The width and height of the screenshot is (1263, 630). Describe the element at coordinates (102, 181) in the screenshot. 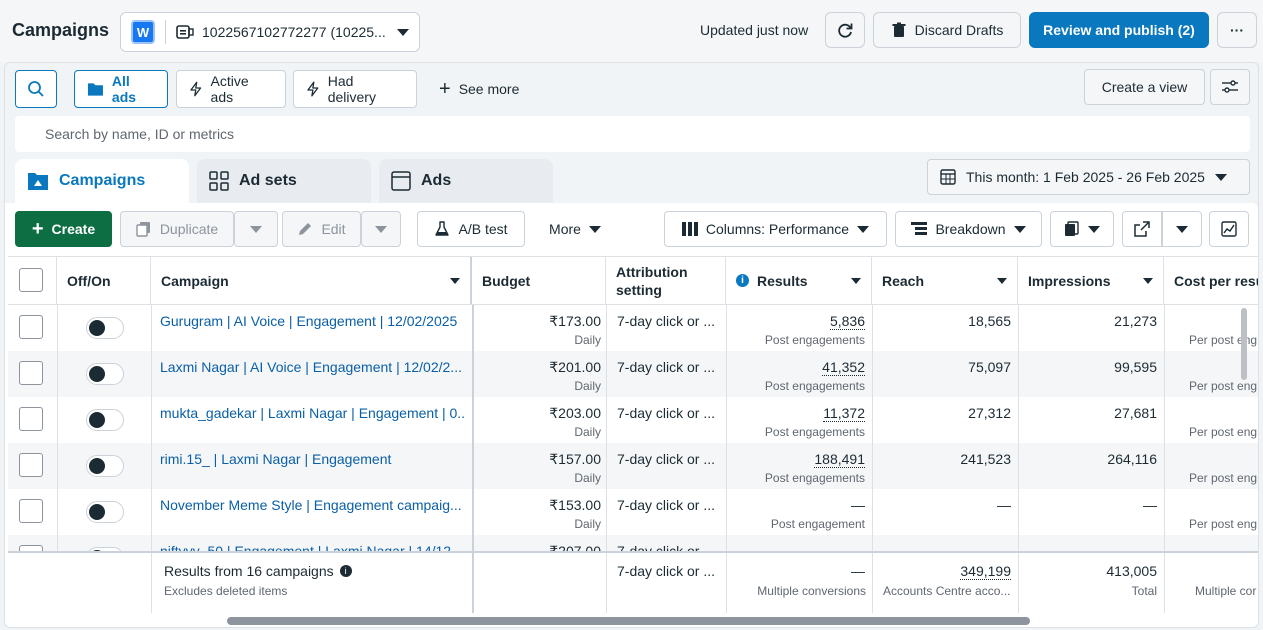

I see `tab-campaigns: Campaigns` at that location.